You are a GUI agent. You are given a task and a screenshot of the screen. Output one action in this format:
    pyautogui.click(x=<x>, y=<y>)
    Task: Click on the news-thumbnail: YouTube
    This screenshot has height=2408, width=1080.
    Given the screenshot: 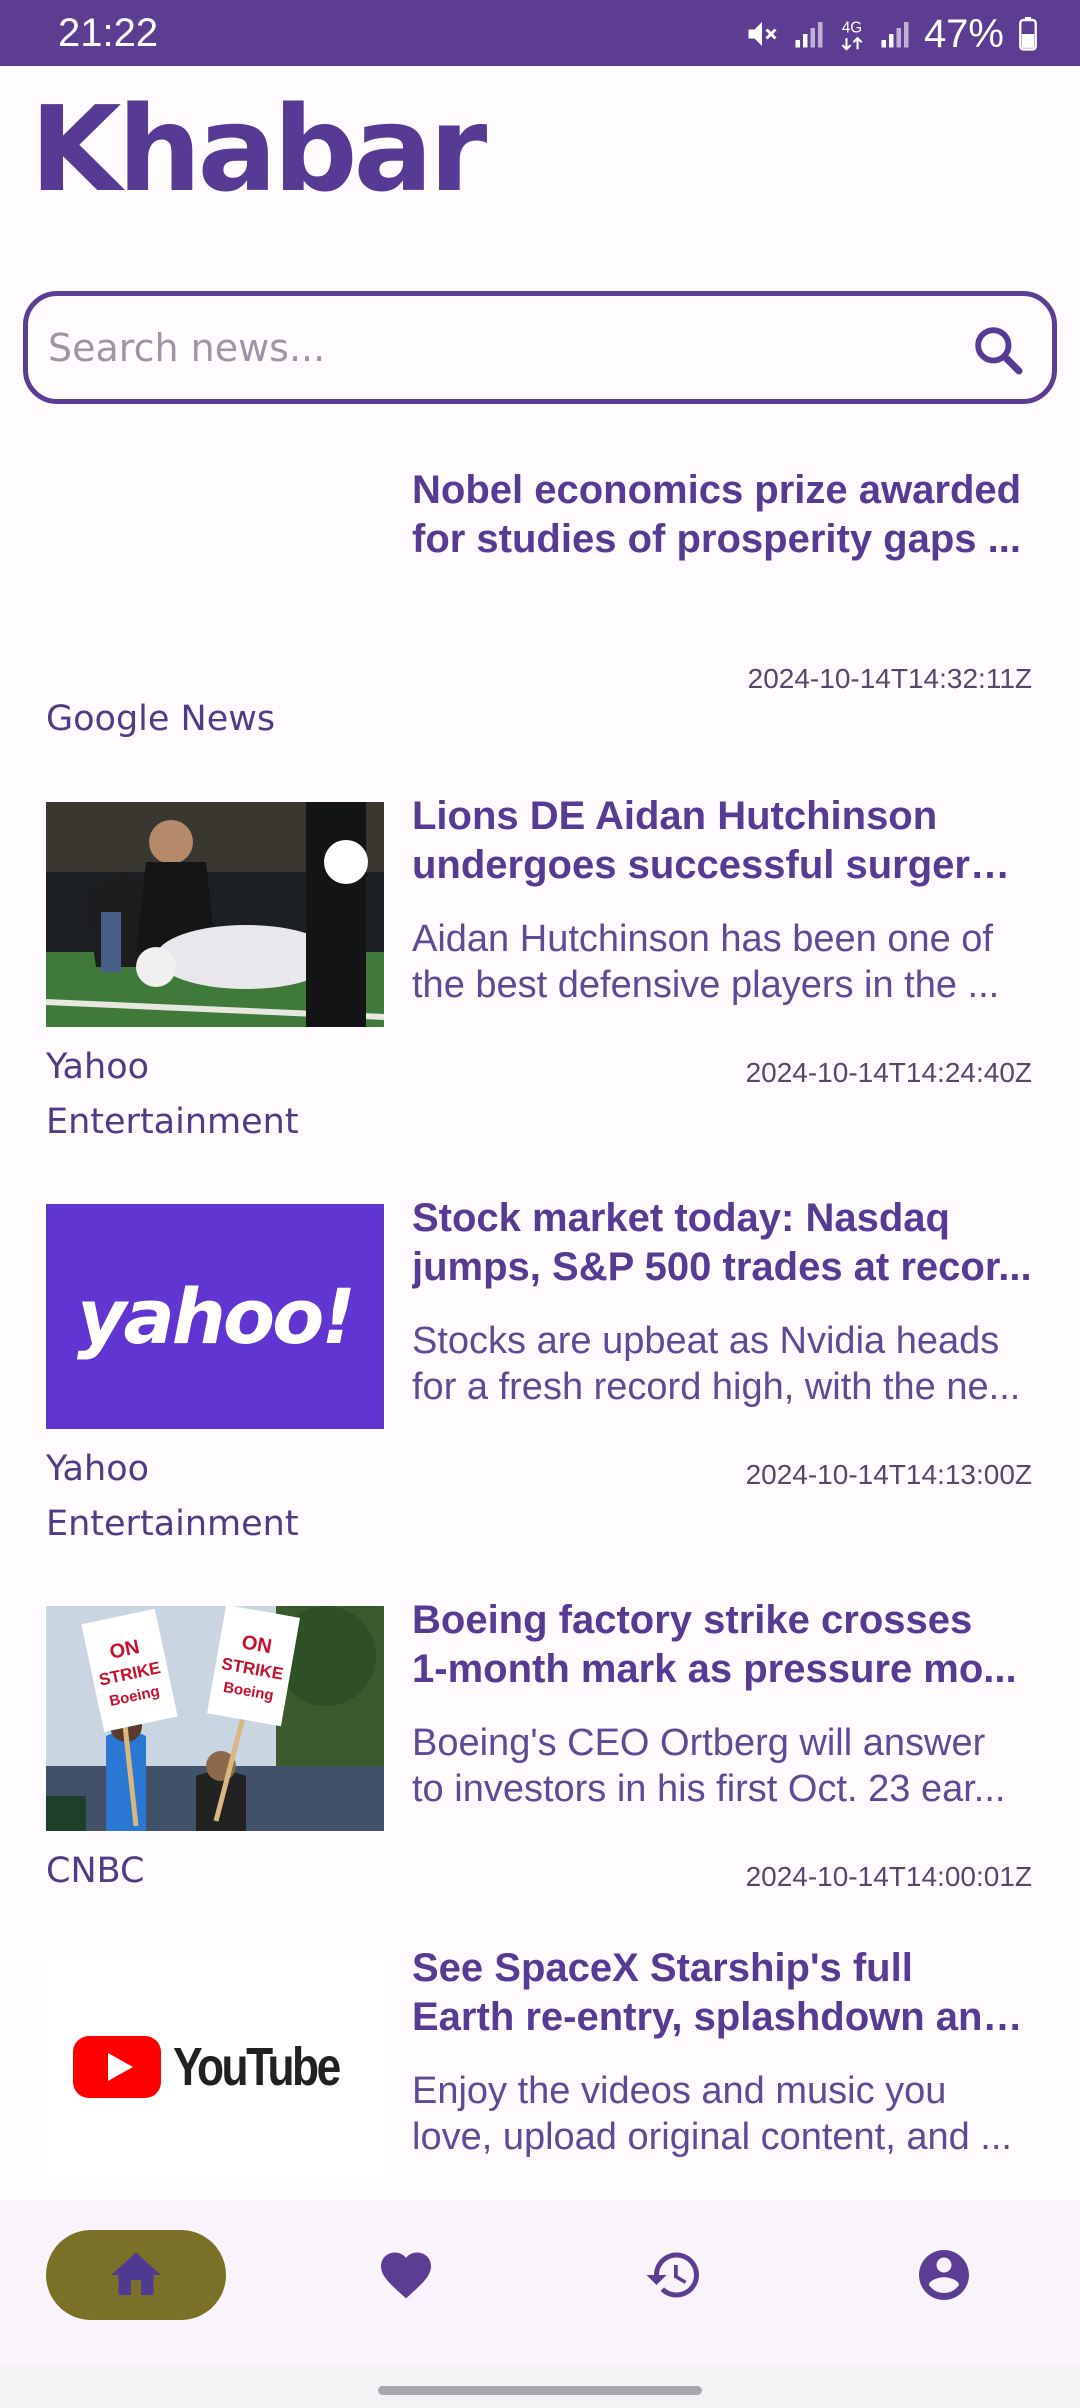 What is the action you would take?
    pyautogui.click(x=215, y=2066)
    